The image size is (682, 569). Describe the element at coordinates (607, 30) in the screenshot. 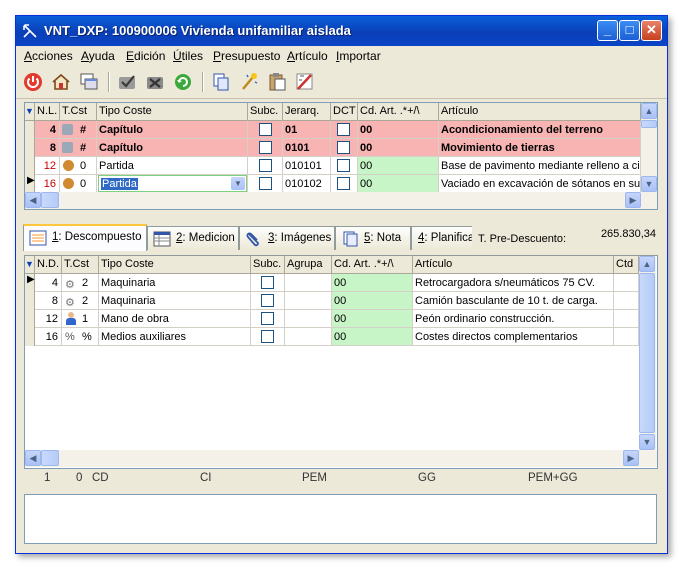

I see `minimize-button: _` at that location.